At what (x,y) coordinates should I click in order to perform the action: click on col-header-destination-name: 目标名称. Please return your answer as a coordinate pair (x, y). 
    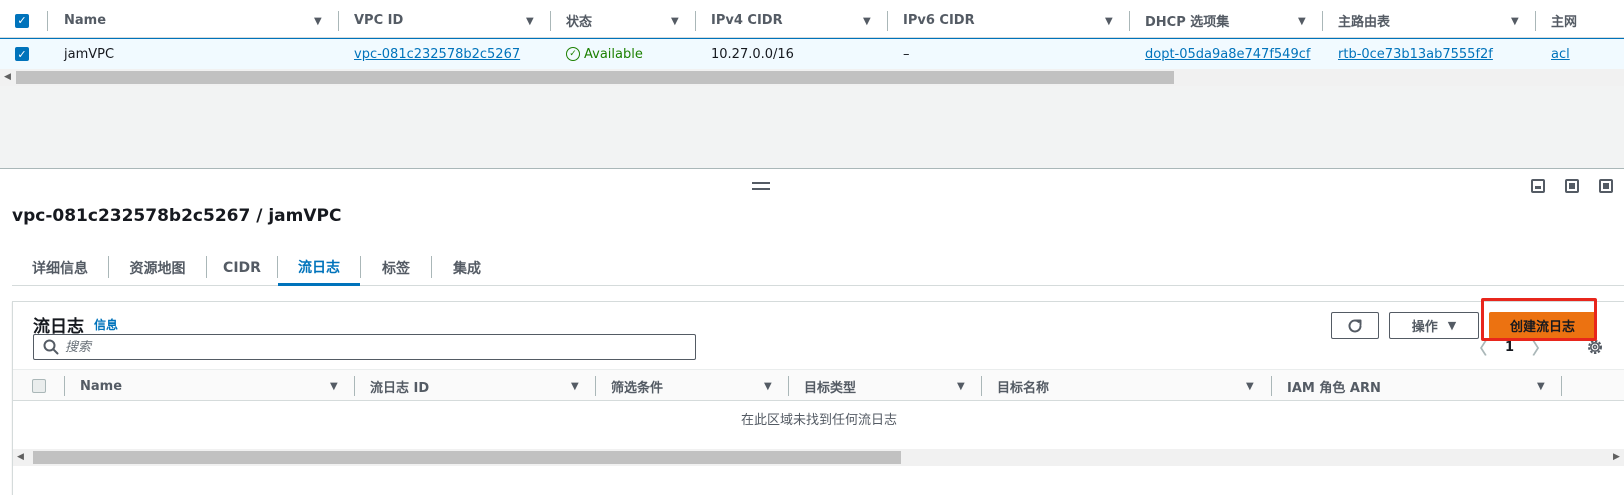
    Looking at the image, I should click on (1023, 386).